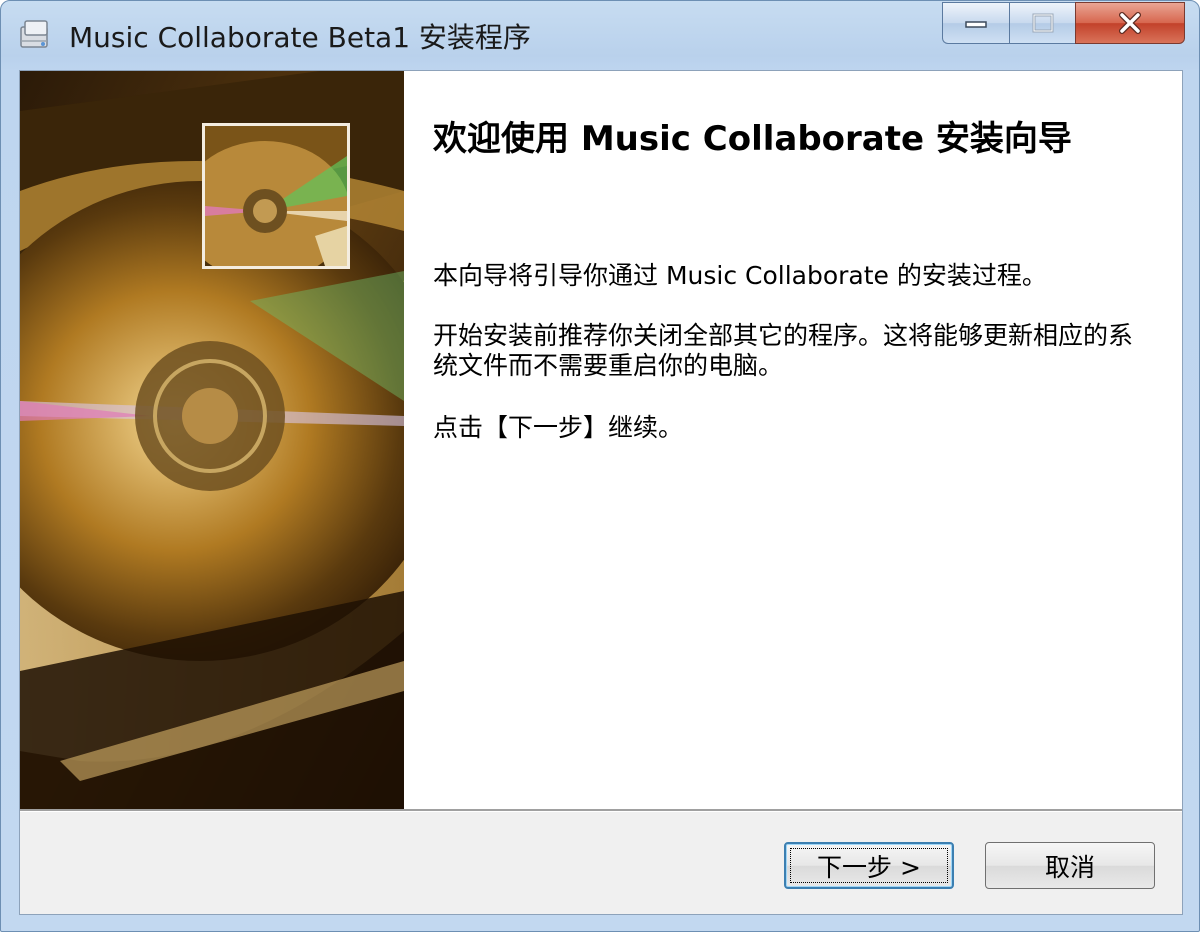 Image resolution: width=1200 pixels, height=932 pixels. I want to click on close-button, so click(1130, 23).